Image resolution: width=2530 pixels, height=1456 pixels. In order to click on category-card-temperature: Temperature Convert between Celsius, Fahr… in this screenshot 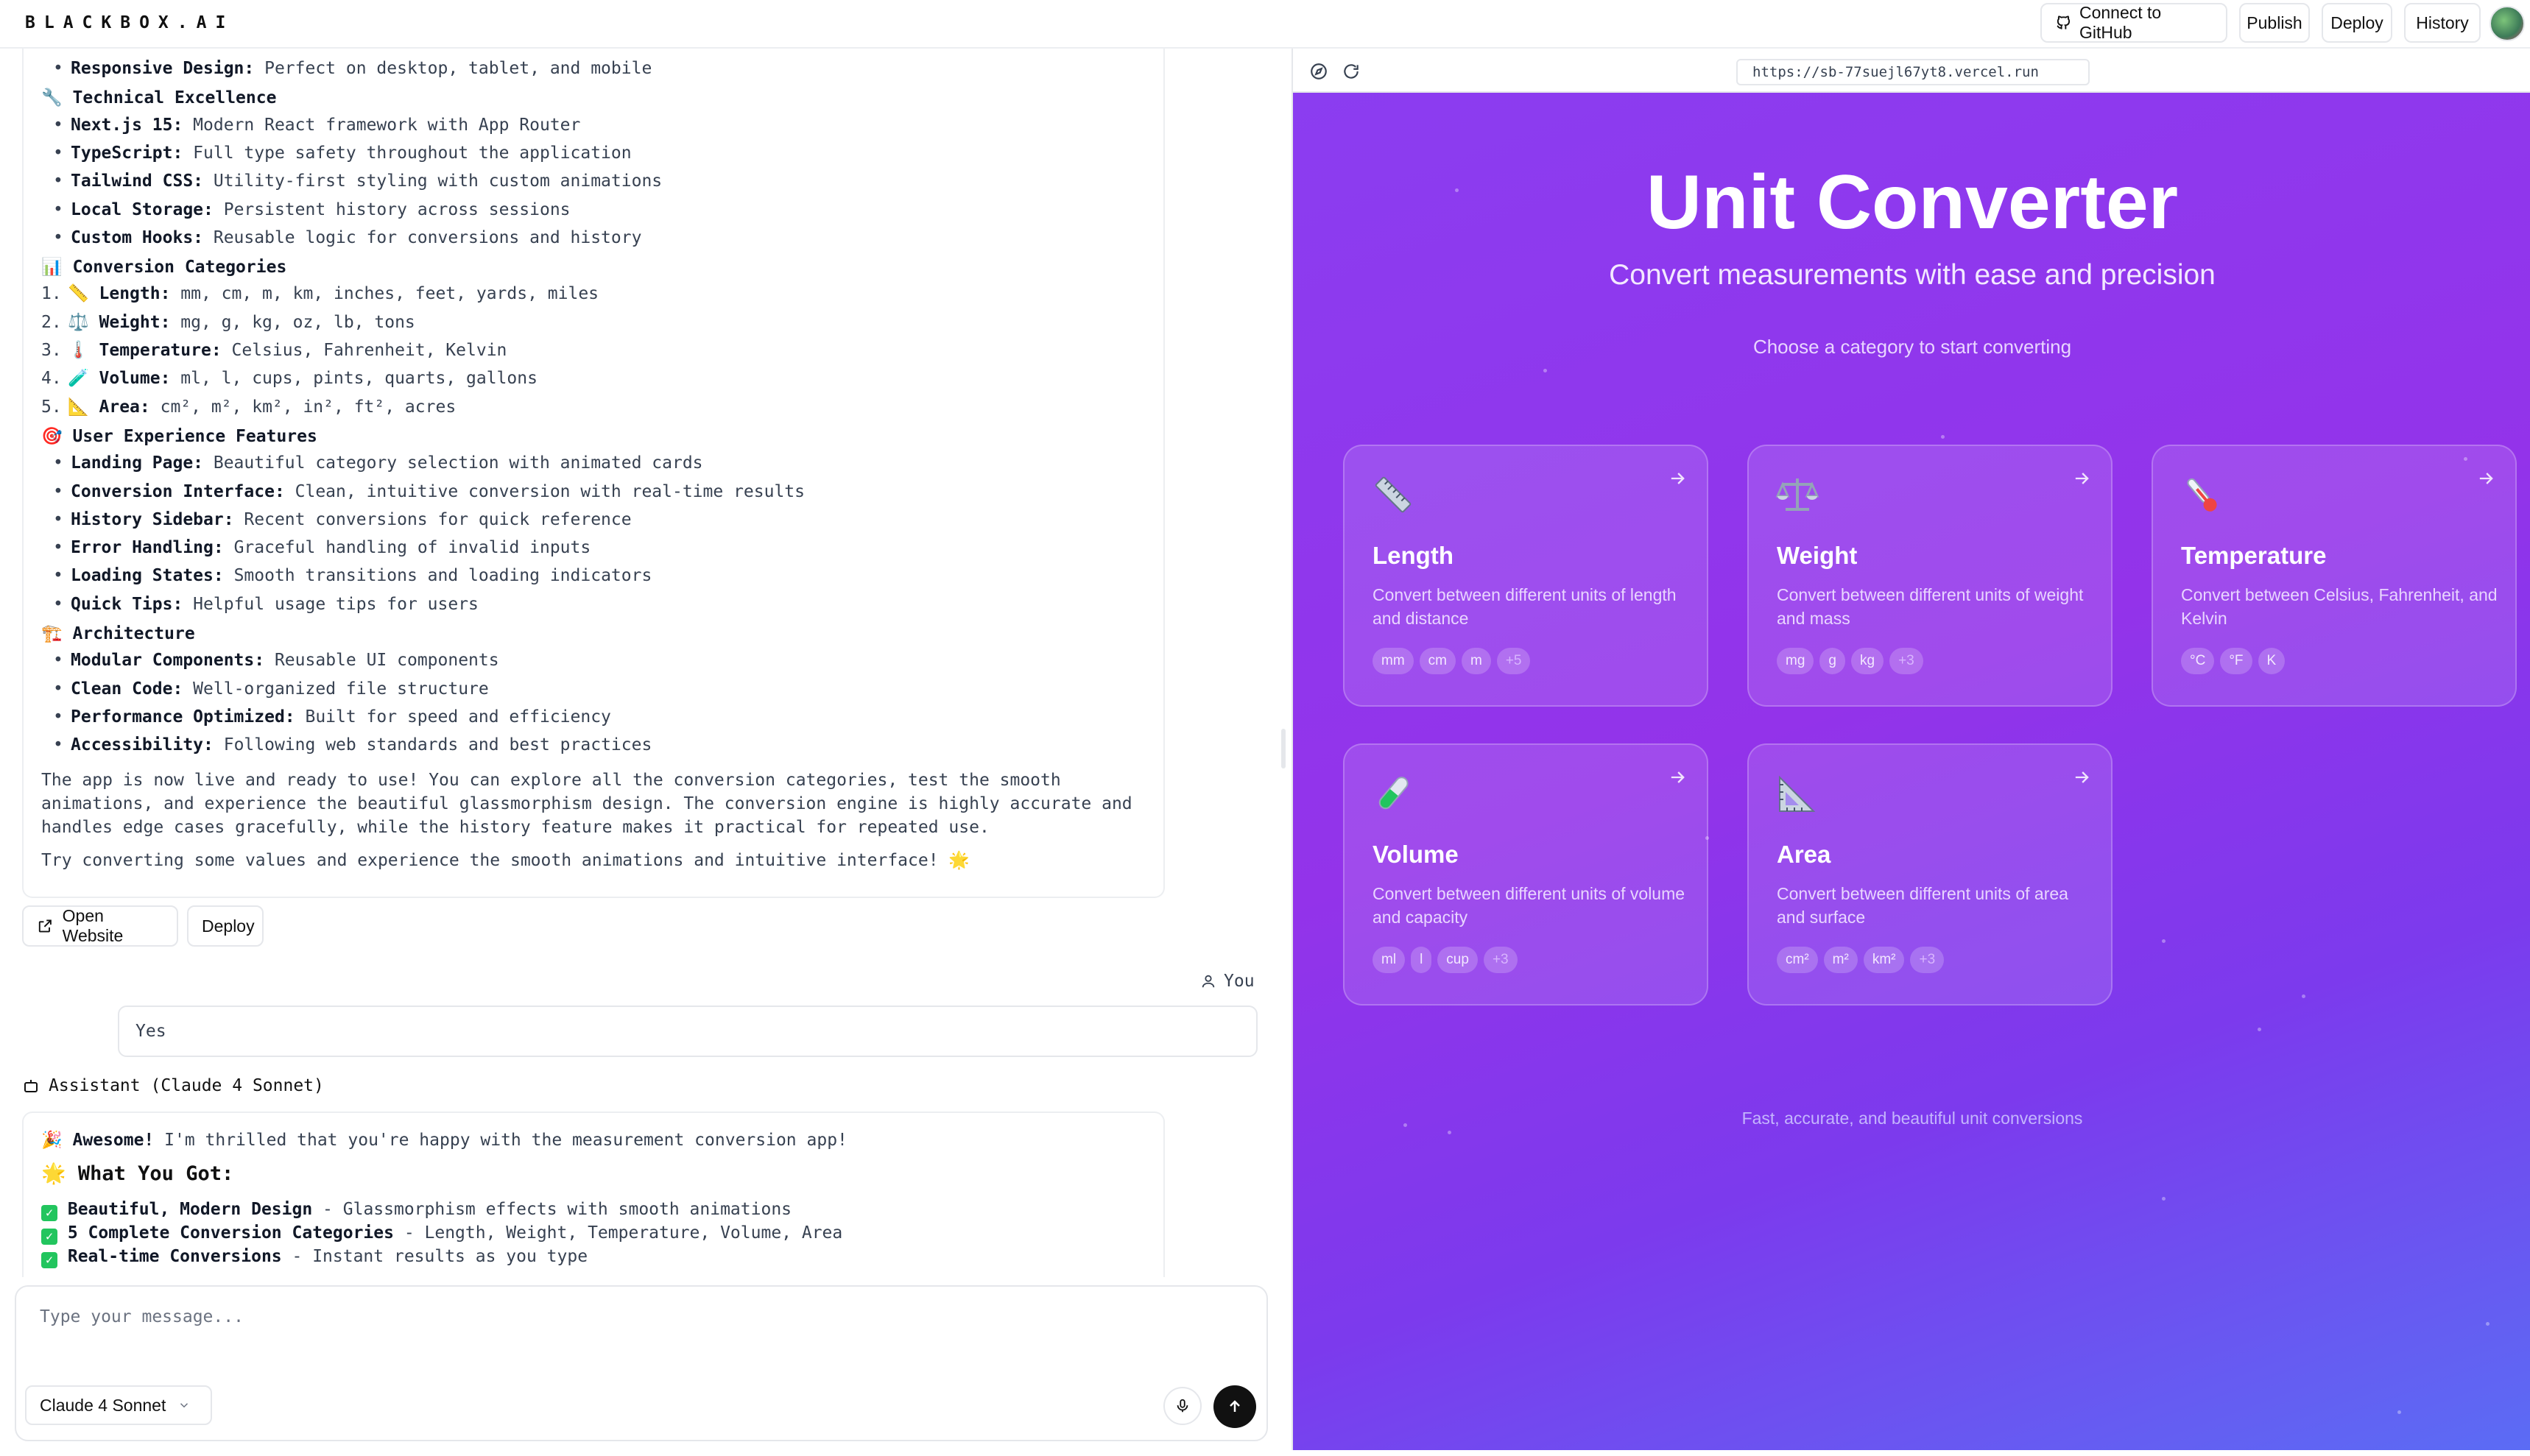, I will do `click(2334, 576)`.